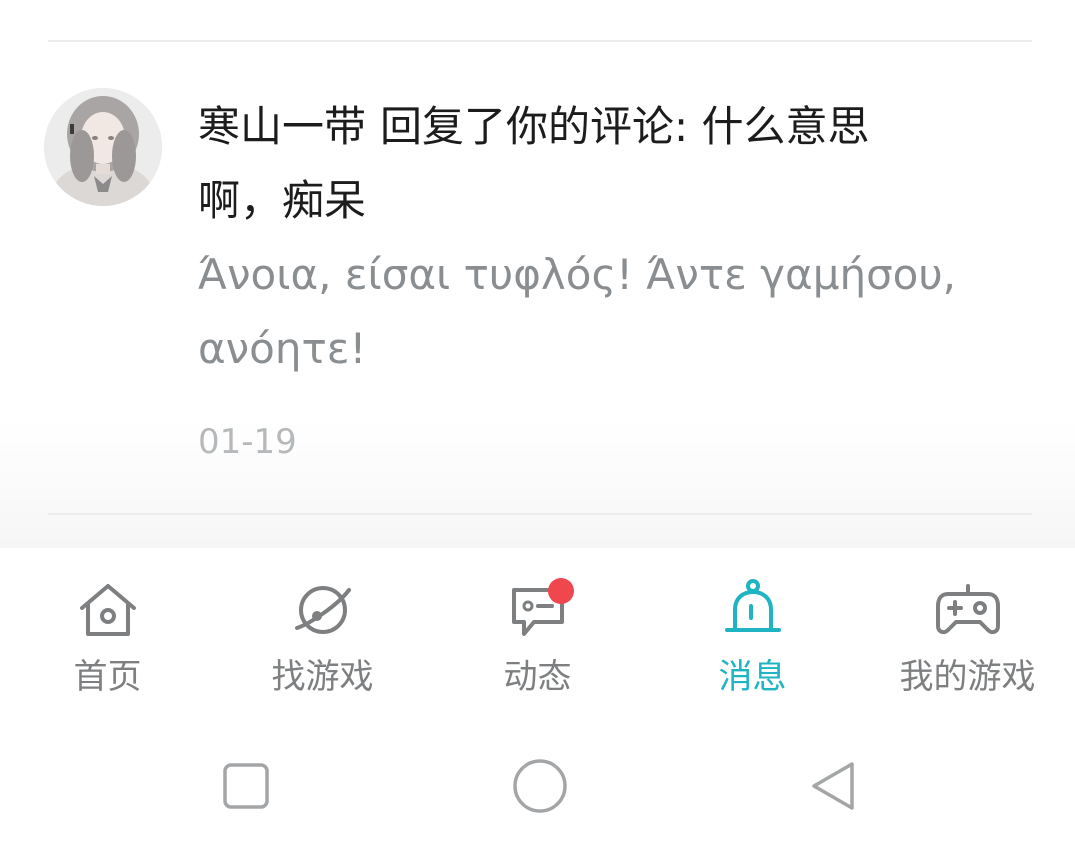 This screenshot has width=1075, height=854. I want to click on circle-icon, so click(540, 786).